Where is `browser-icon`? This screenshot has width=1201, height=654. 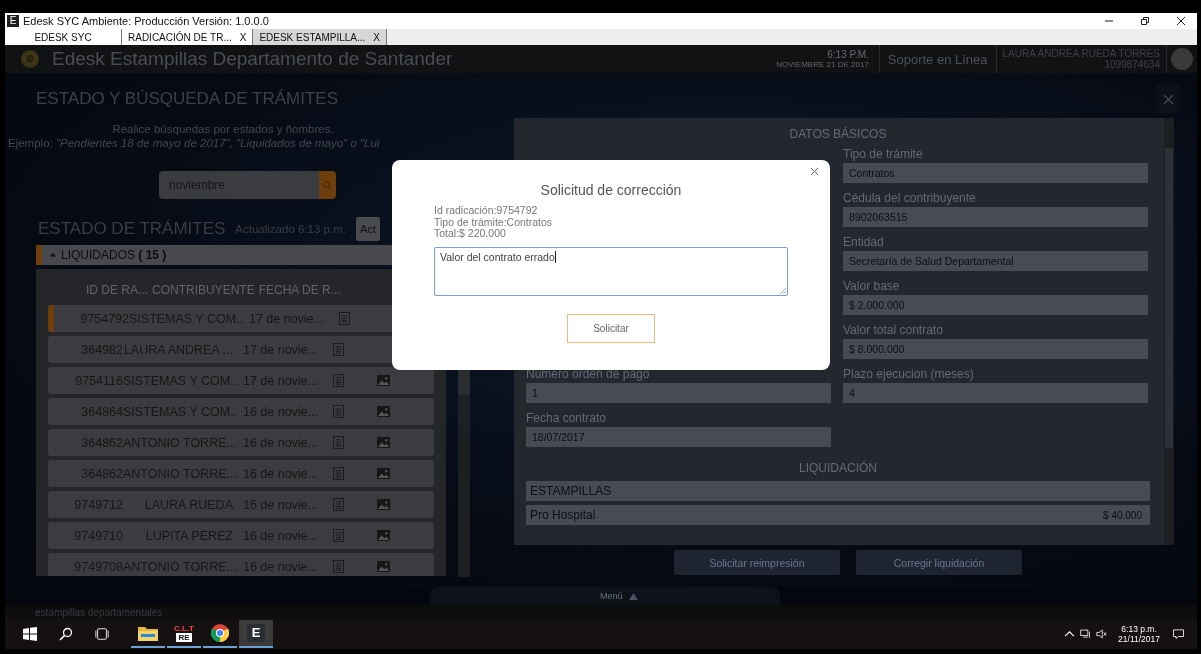 browser-icon is located at coordinates (220, 633).